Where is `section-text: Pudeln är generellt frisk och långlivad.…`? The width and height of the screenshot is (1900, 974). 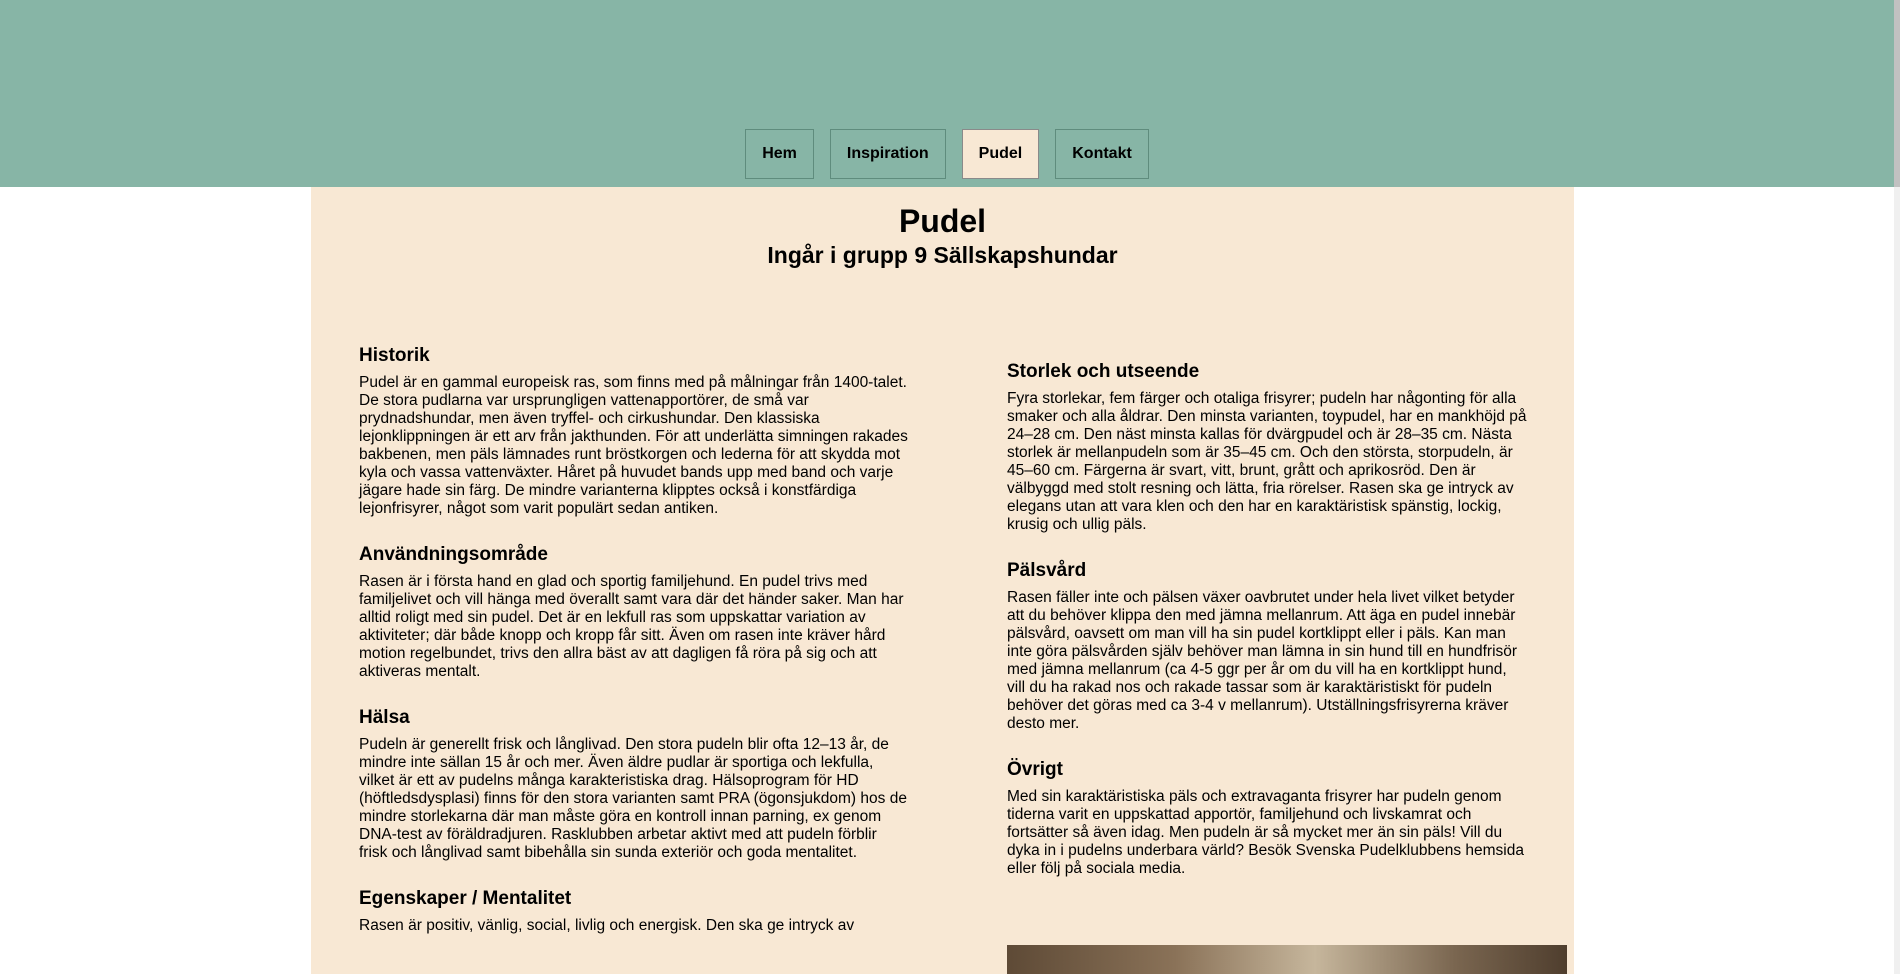
section-text: Pudeln är generellt frisk och långlivad.… is located at coordinates (633, 798).